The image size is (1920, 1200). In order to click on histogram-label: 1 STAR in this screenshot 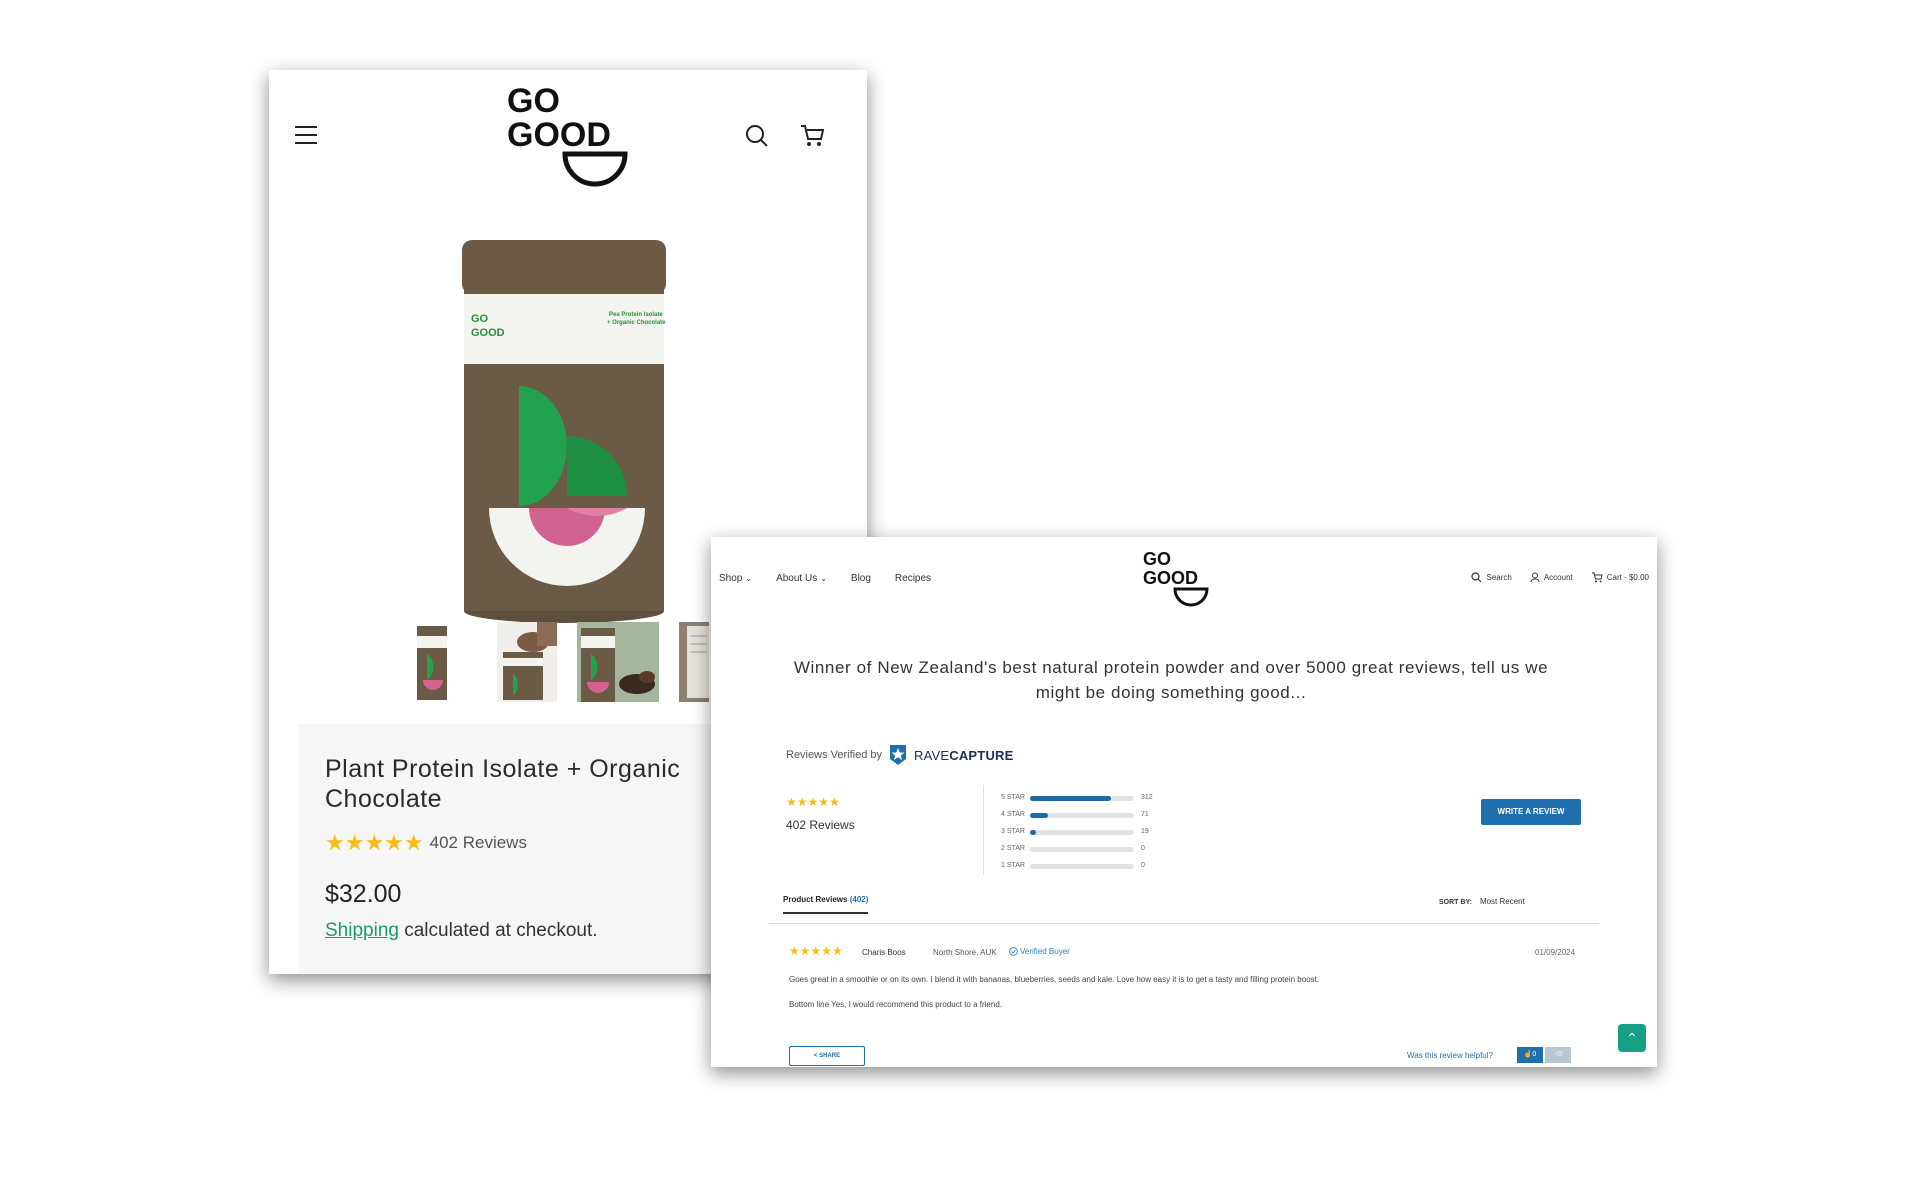, I will do `click(1013, 865)`.